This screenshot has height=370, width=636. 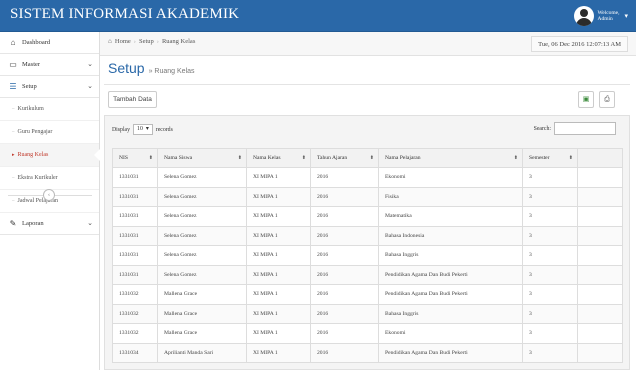 I want to click on table-row: 1331031 Selena Gomez XI MIPA 1 2016 Ekonomi 3, so click(x=367, y=177).